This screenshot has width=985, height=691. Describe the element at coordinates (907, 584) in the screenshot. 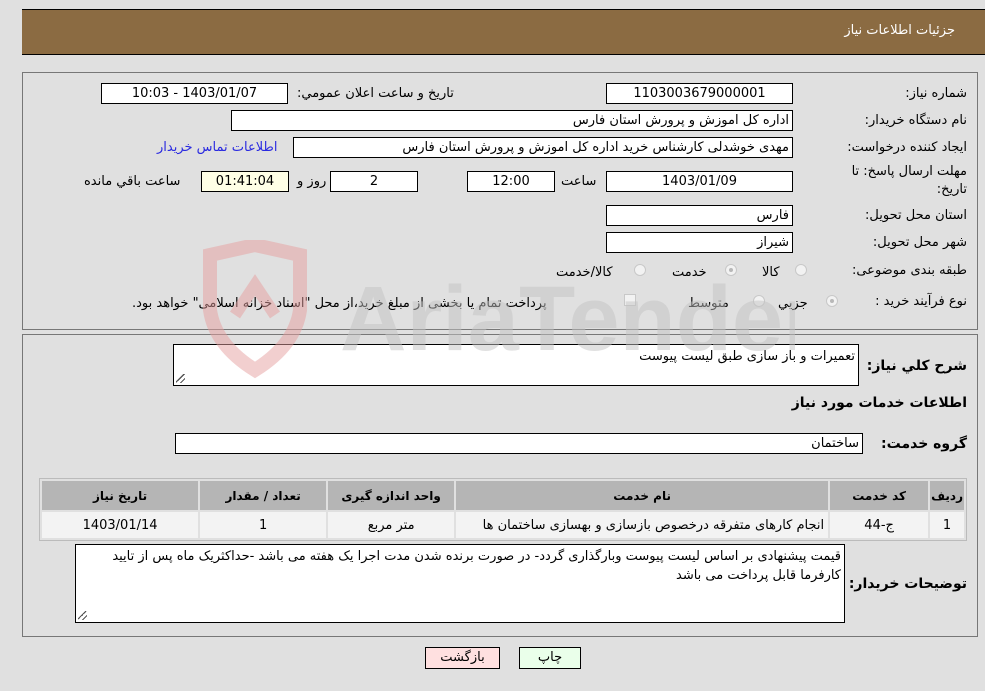

I see `buyer-notes-label: توضیحات خریدار:` at that location.